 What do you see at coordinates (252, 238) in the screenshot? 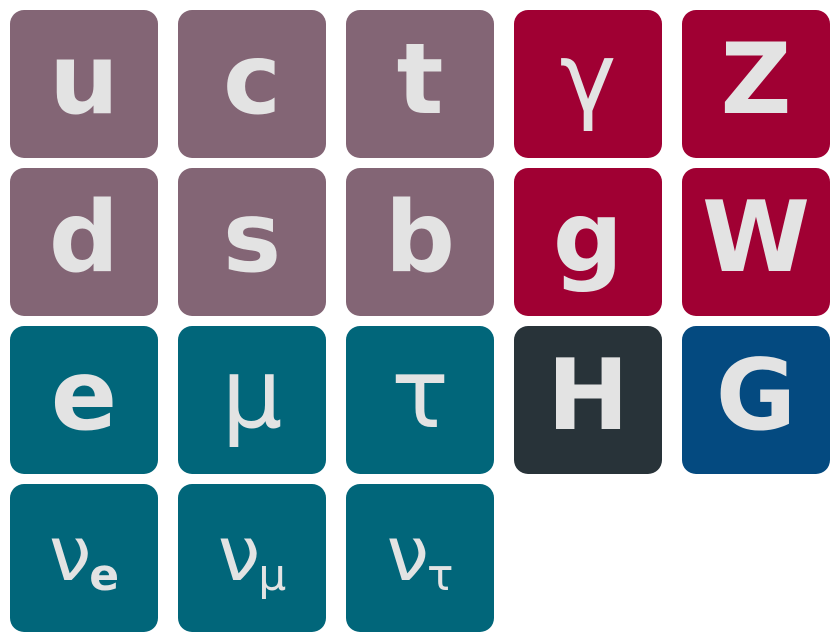
I see `strange-quark-symbol: s` at bounding box center [252, 238].